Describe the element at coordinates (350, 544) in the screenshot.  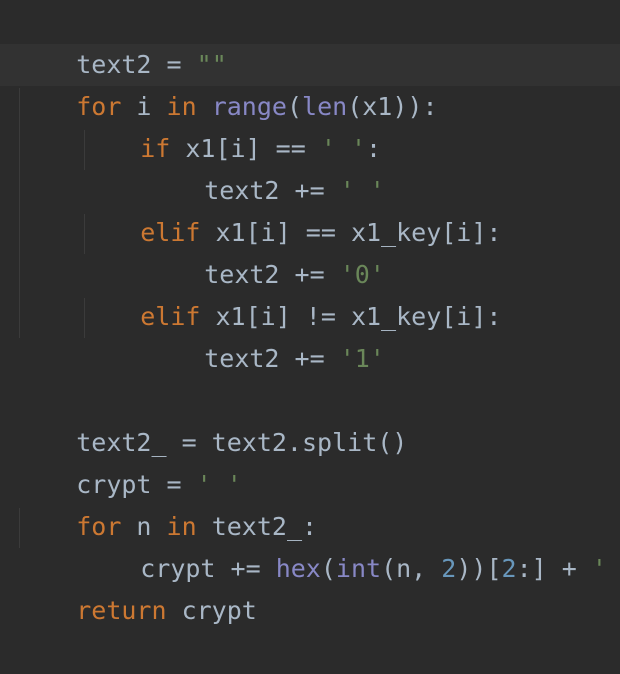
I see `code-line-12: crypt += hex(int(n, 2))[2:] + ' '` at that location.